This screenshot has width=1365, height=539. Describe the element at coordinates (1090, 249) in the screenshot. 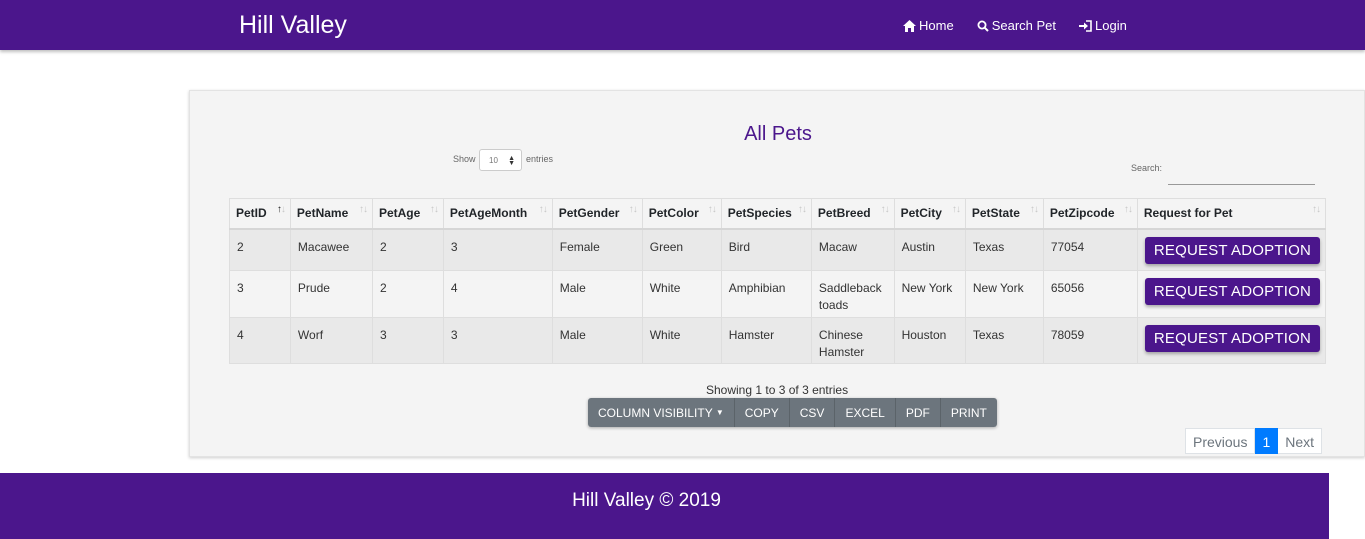

I see `cell-petzipcode: 77054` at that location.